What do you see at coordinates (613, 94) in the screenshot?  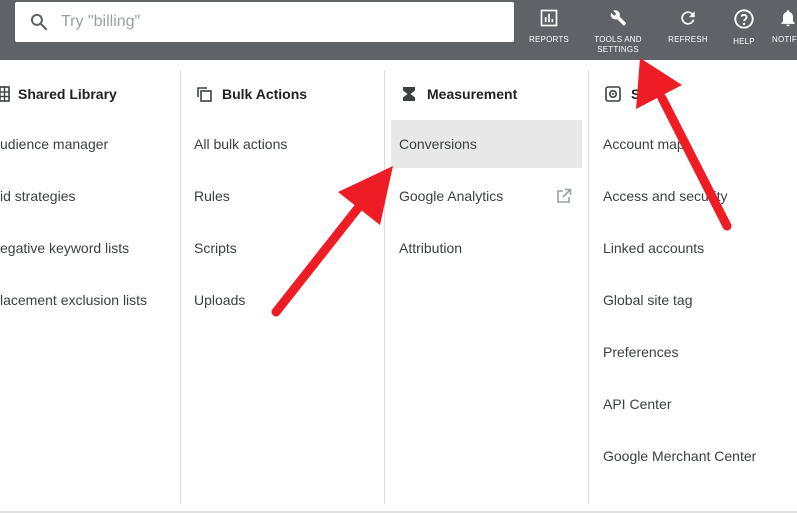 I see `gear-icon` at bounding box center [613, 94].